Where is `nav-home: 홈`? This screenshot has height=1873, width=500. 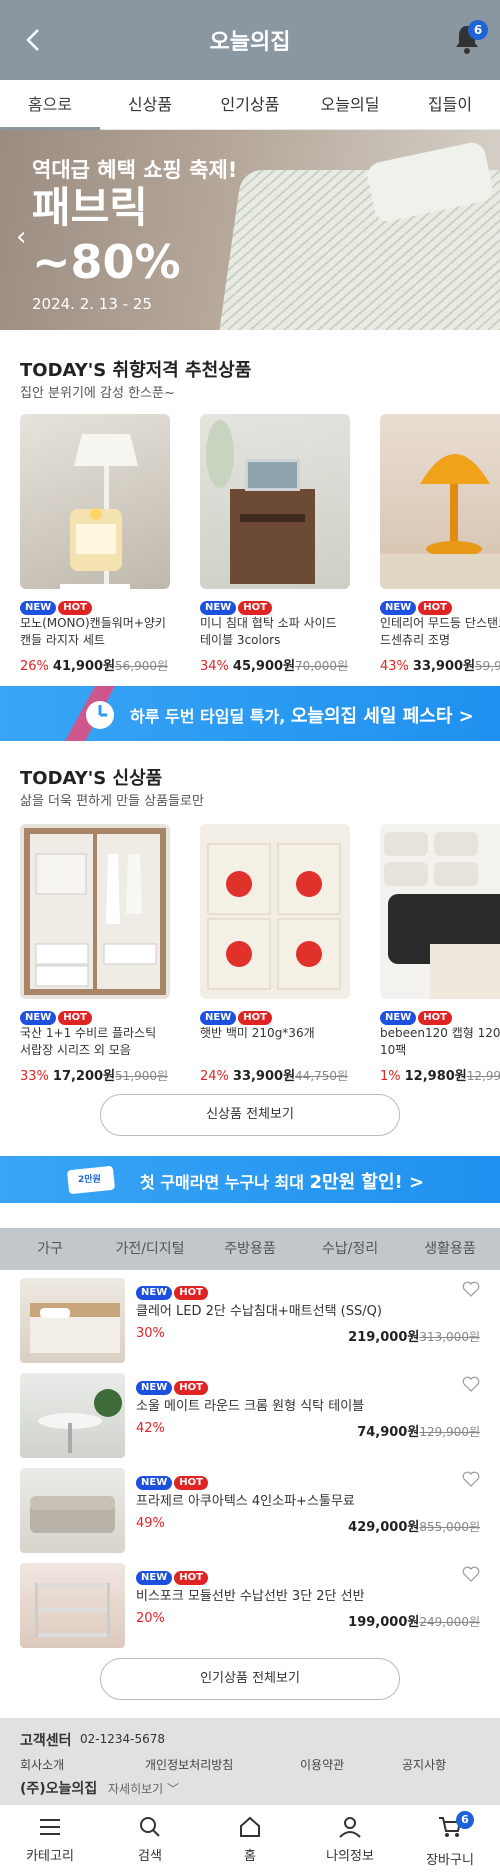 nav-home: 홈 is located at coordinates (250, 1839).